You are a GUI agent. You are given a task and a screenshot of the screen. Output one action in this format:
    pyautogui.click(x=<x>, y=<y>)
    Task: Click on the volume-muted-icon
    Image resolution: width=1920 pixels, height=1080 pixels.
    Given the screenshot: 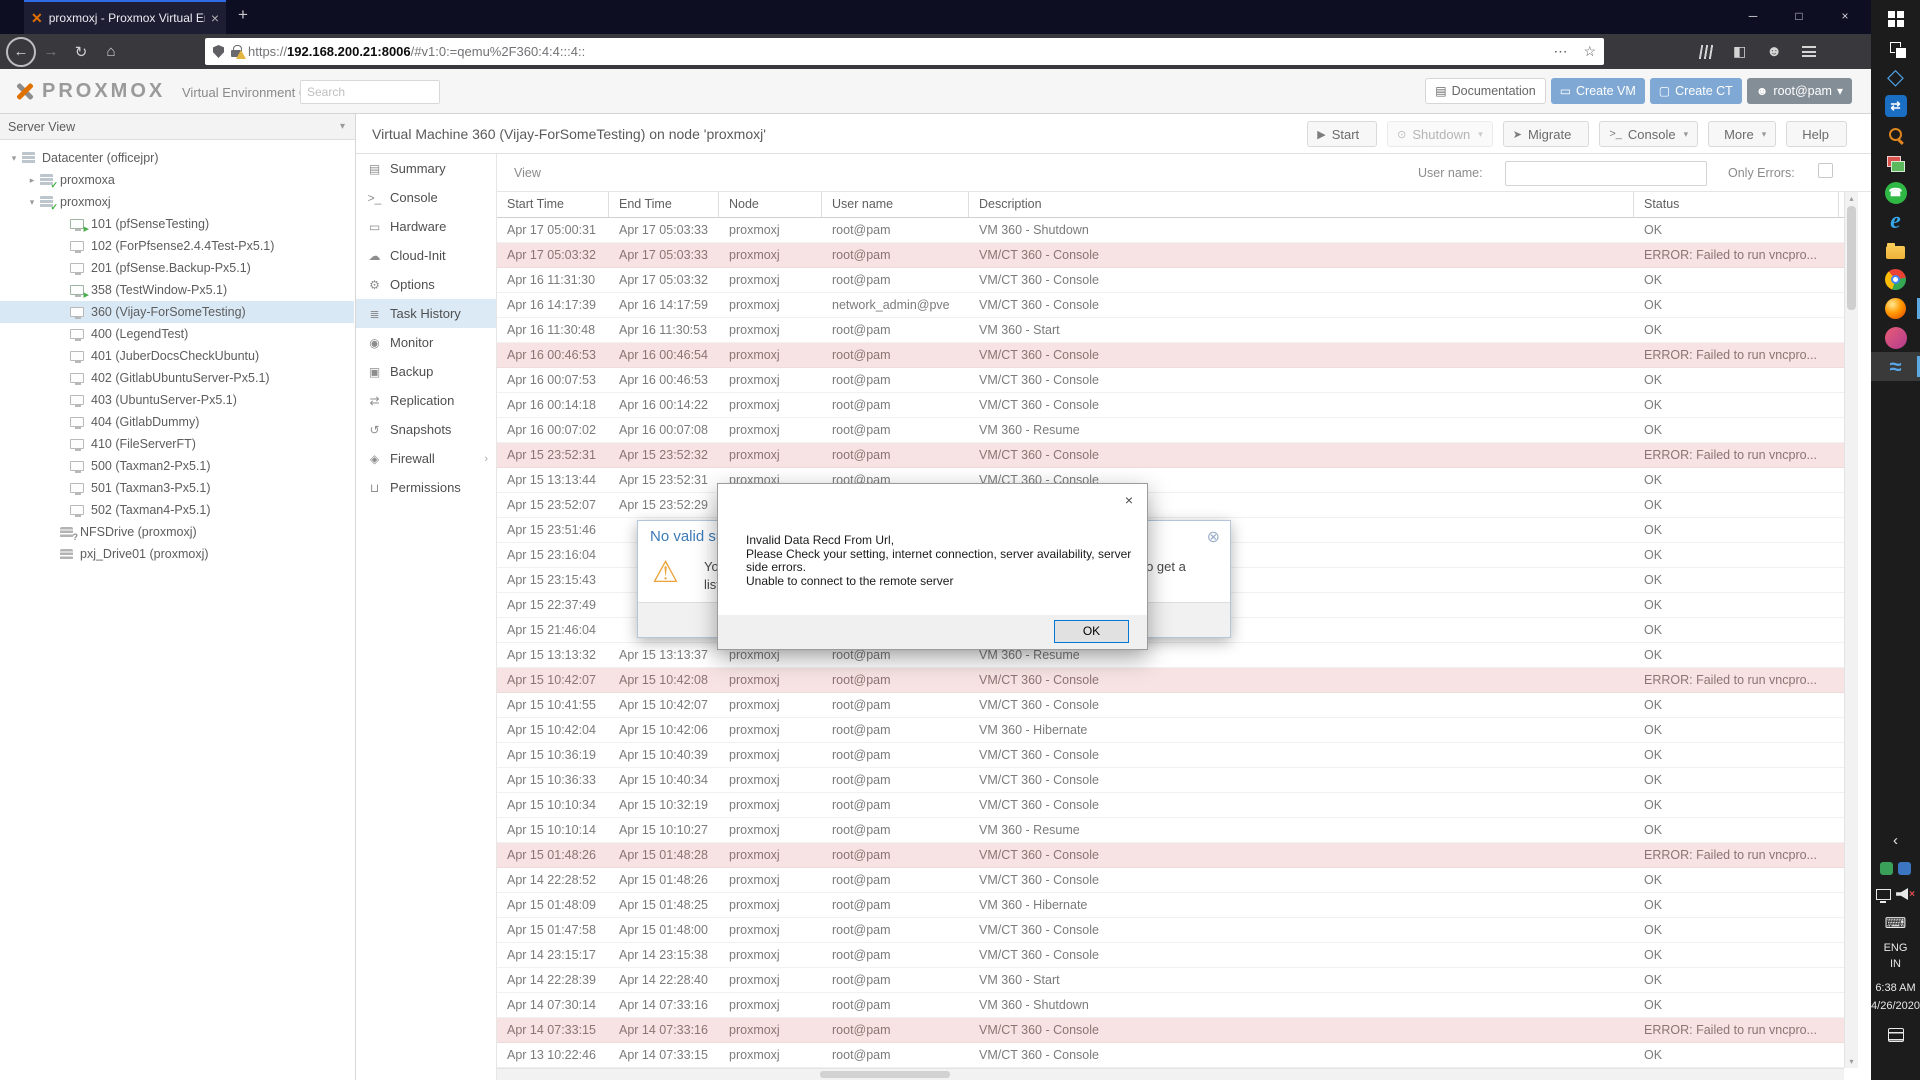 What is the action you would take?
    pyautogui.click(x=1902, y=894)
    